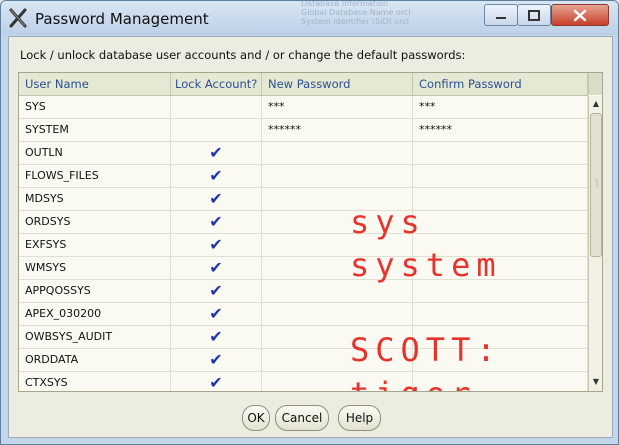 The height and width of the screenshot is (445, 619). I want to click on table-row: EXFSYS ✔, so click(303, 245).